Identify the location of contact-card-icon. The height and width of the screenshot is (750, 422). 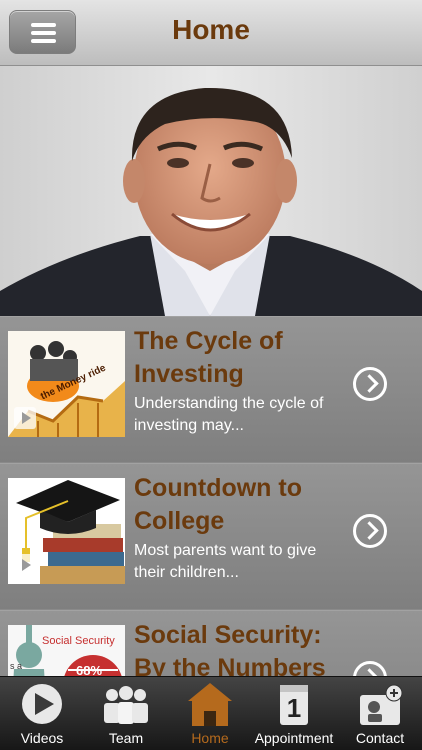
(380, 704).